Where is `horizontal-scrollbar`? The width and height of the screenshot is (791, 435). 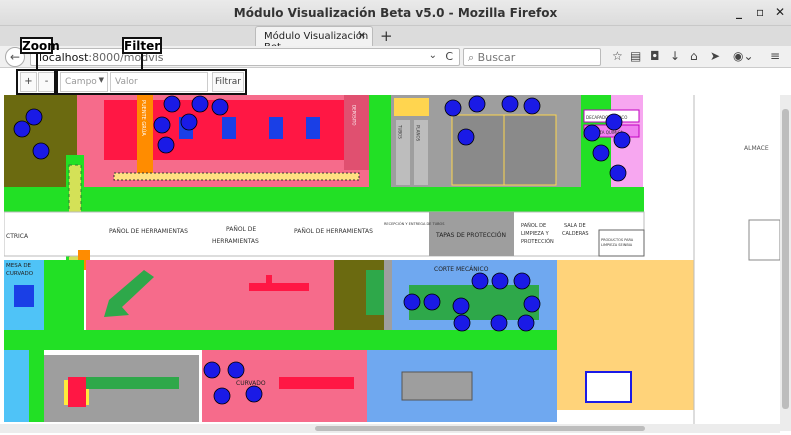 horizontal-scrollbar is located at coordinates (390, 428).